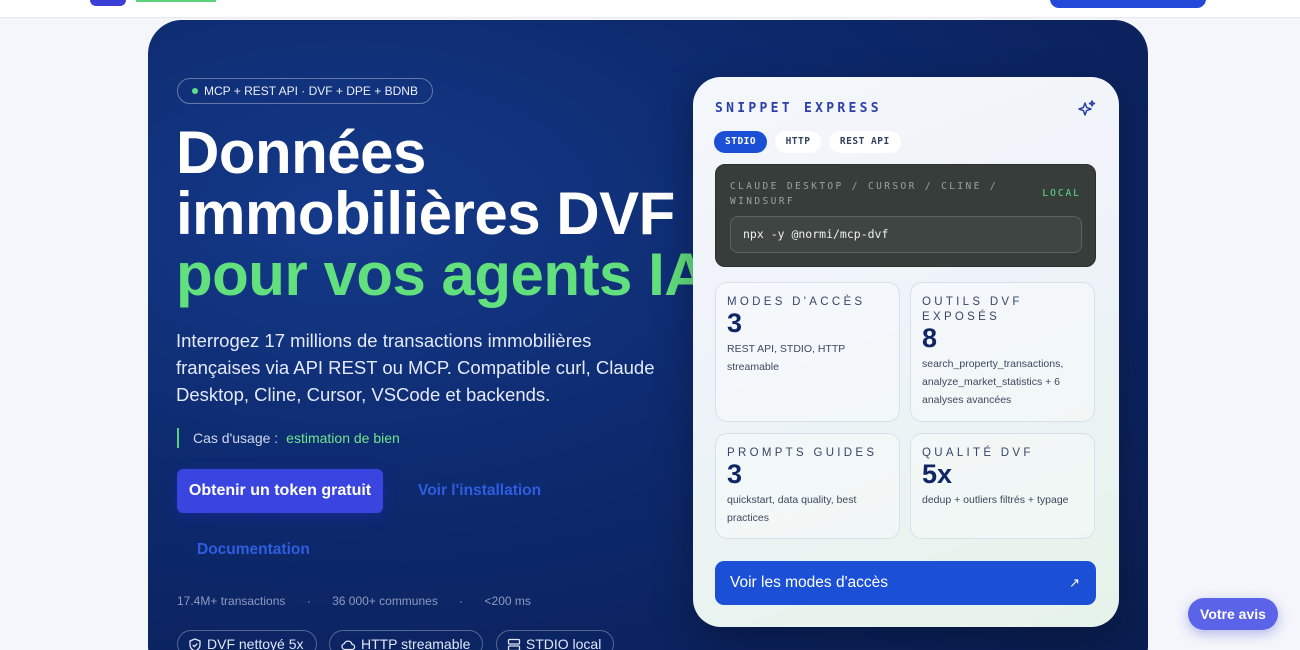  I want to click on hero-badge: MCP + REST API · DVF + DPE + BDNB, so click(305, 91).